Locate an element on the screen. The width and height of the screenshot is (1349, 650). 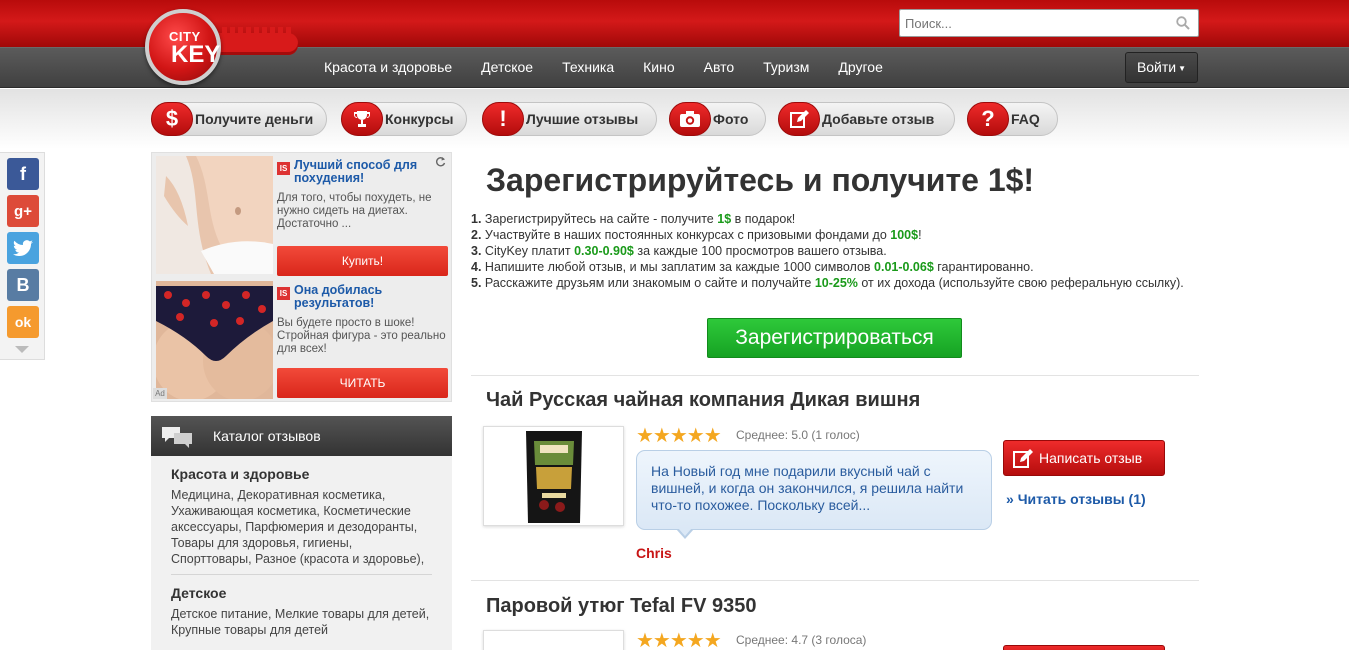
facebook-icon: f is located at coordinates (23, 174).